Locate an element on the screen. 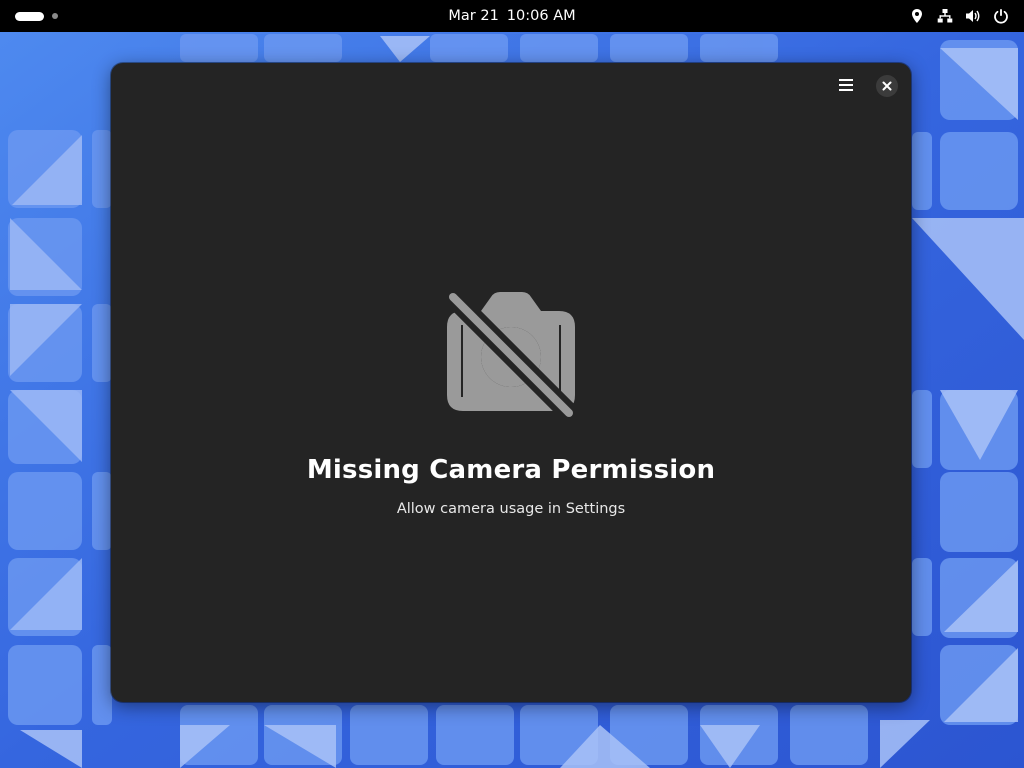 This screenshot has width=1024, height=768. status-title: Missing Camera Permission is located at coordinates (511, 470).